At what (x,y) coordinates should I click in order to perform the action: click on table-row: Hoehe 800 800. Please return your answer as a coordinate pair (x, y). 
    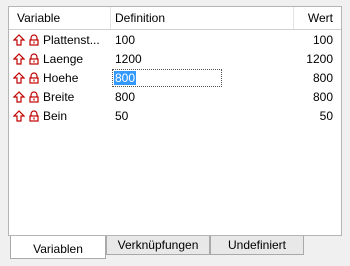
    Looking at the image, I should click on (175, 78).